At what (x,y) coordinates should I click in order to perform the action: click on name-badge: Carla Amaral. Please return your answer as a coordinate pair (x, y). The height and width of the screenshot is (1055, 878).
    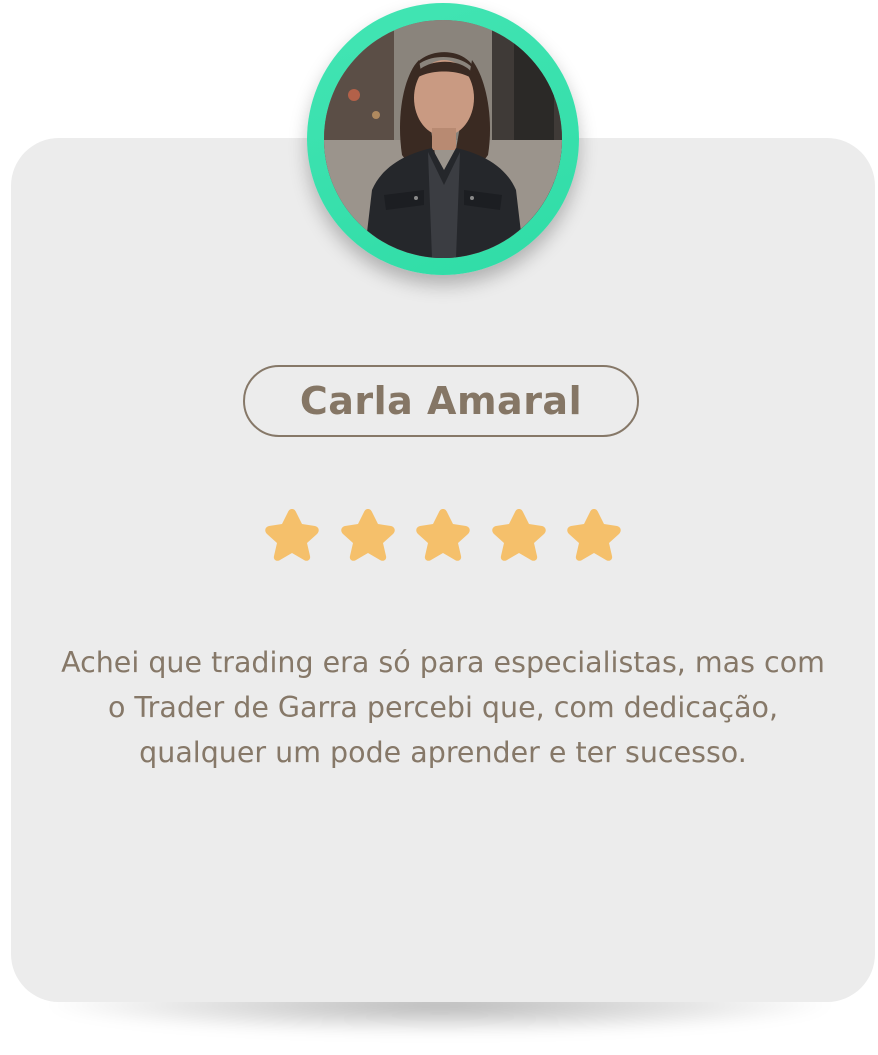
    Looking at the image, I should click on (441, 401).